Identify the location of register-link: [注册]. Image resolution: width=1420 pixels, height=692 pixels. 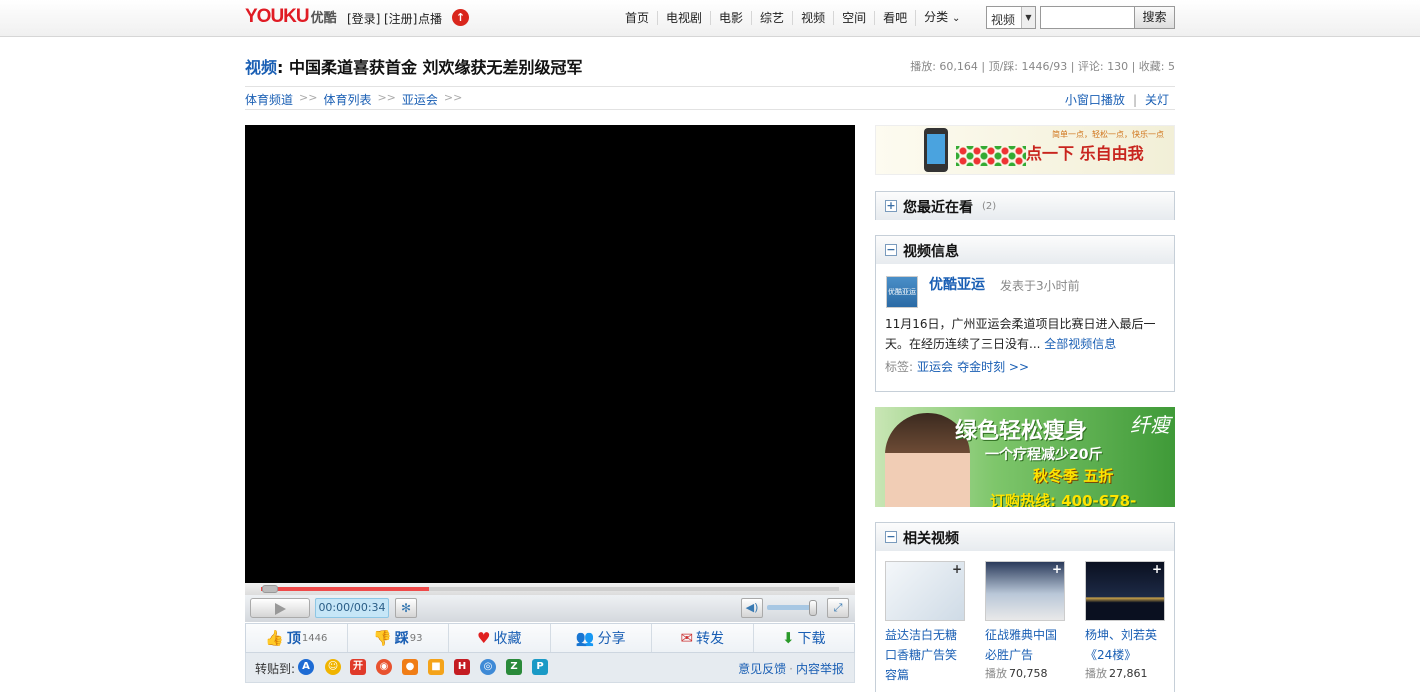
(400, 18).